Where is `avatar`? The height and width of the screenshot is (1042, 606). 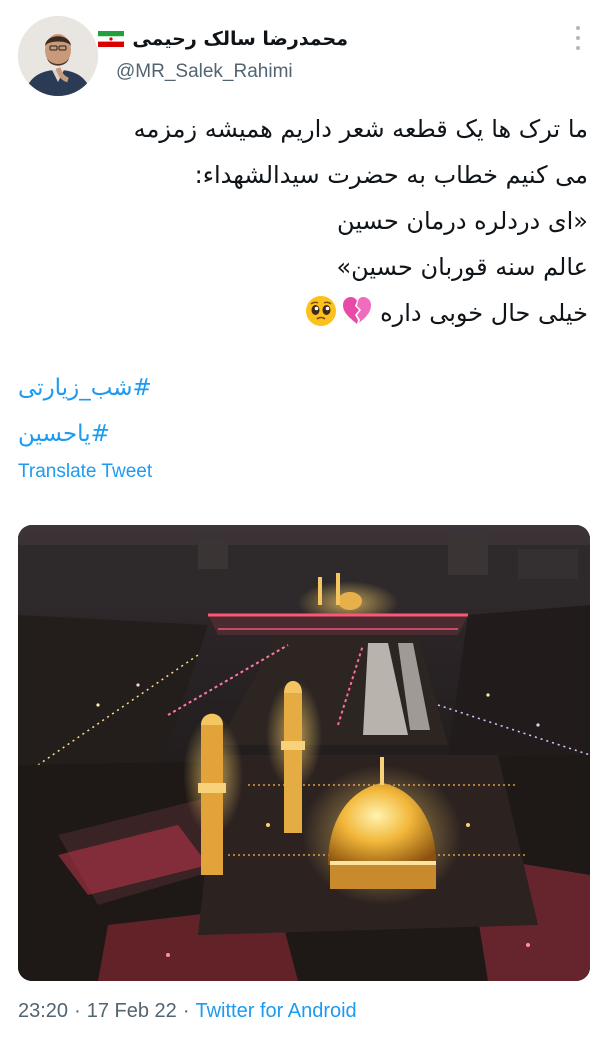 avatar is located at coordinates (58, 56).